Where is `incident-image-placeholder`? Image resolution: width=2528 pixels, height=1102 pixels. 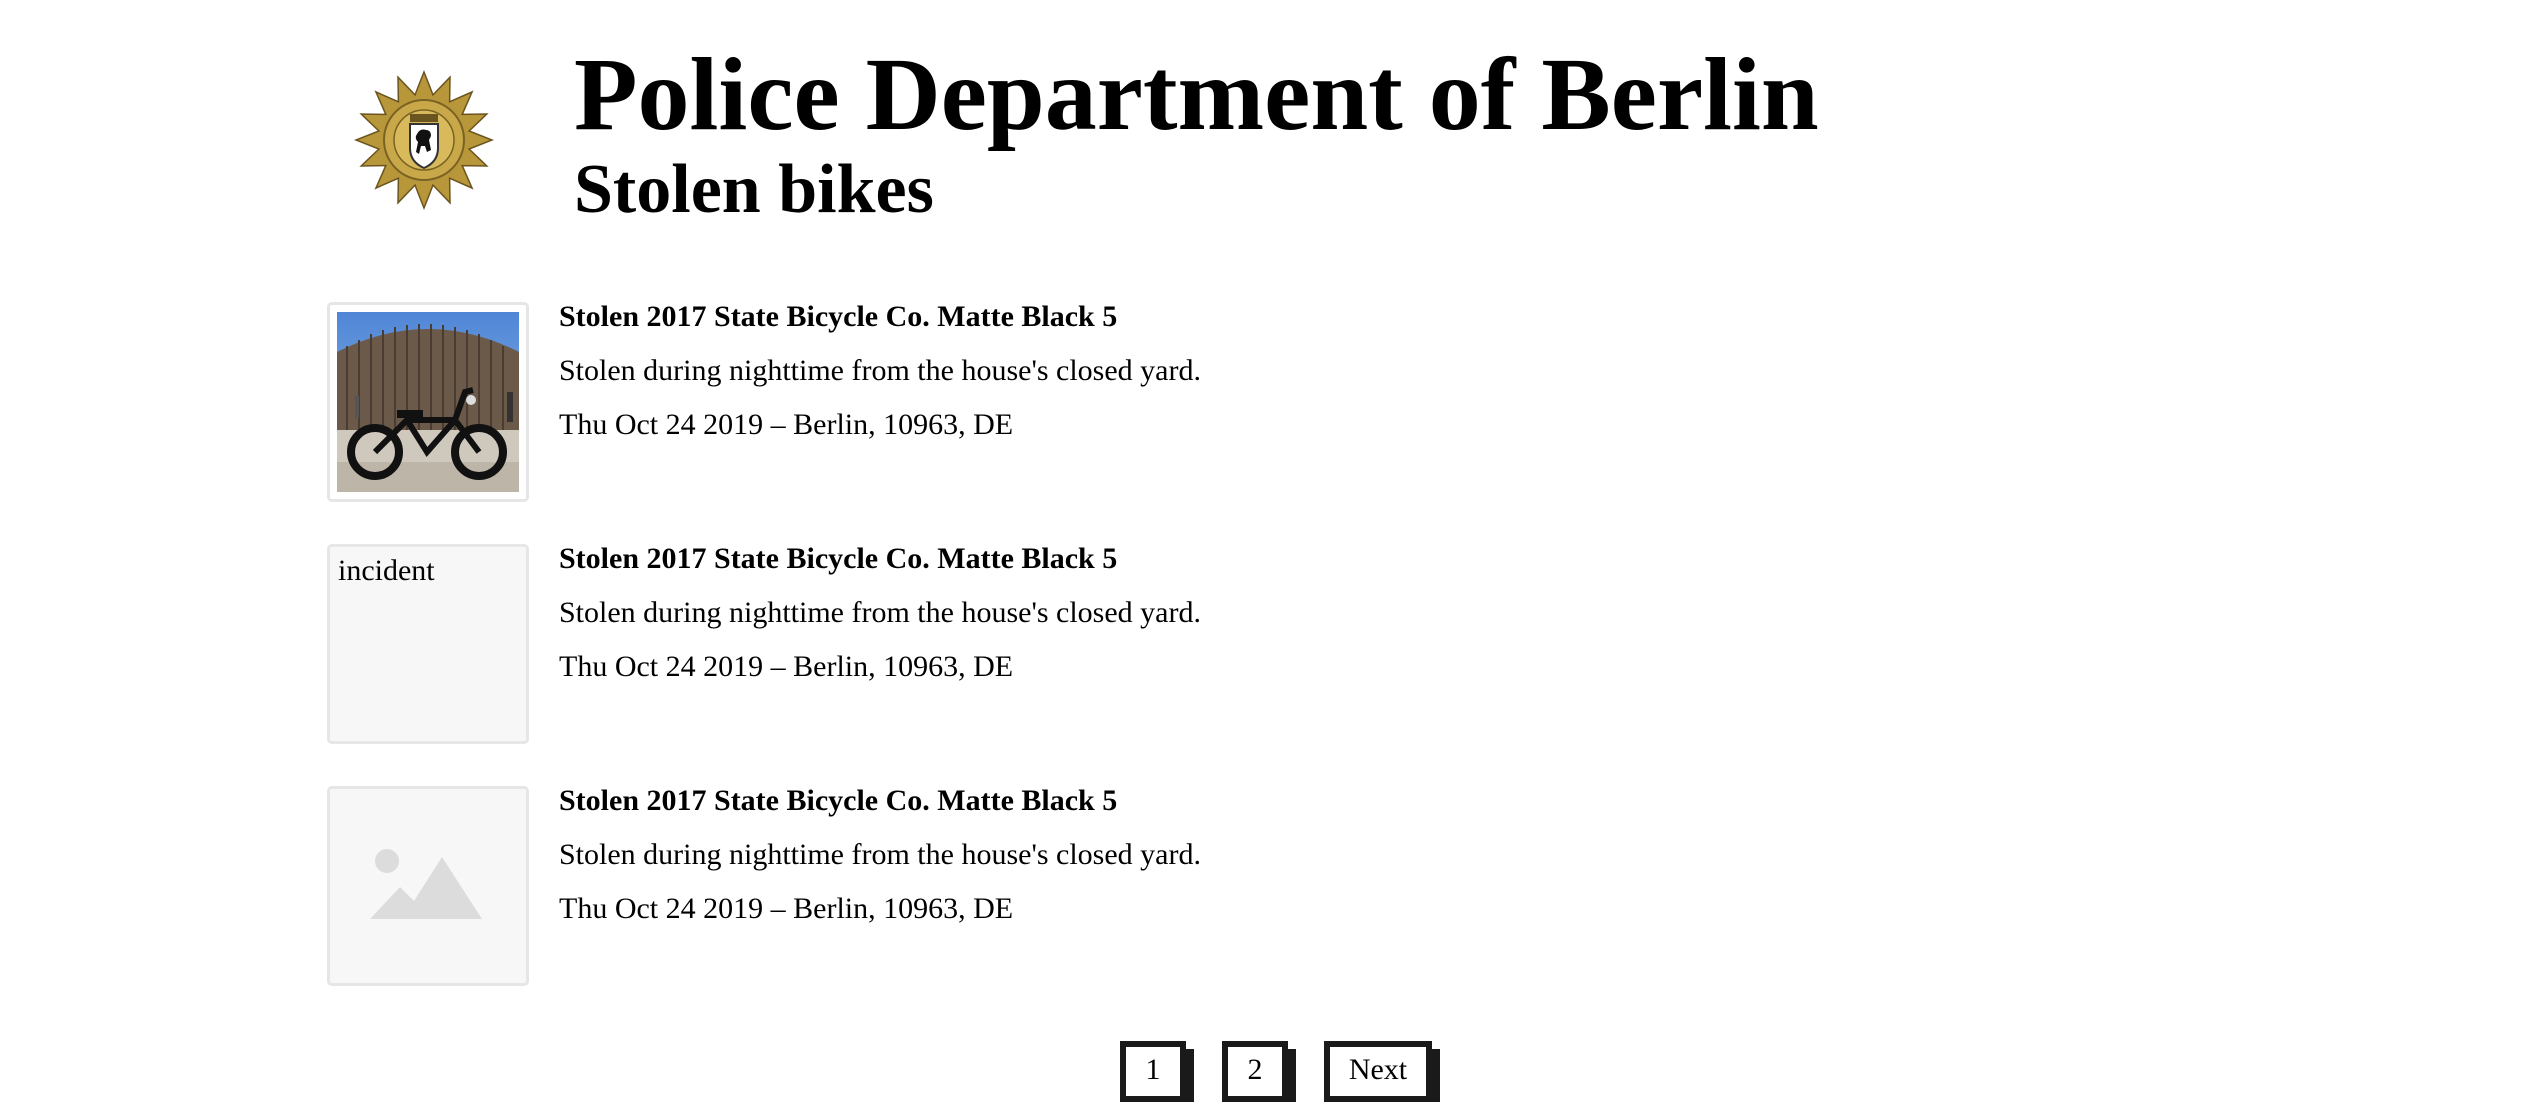 incident-image-placeholder is located at coordinates (428, 886).